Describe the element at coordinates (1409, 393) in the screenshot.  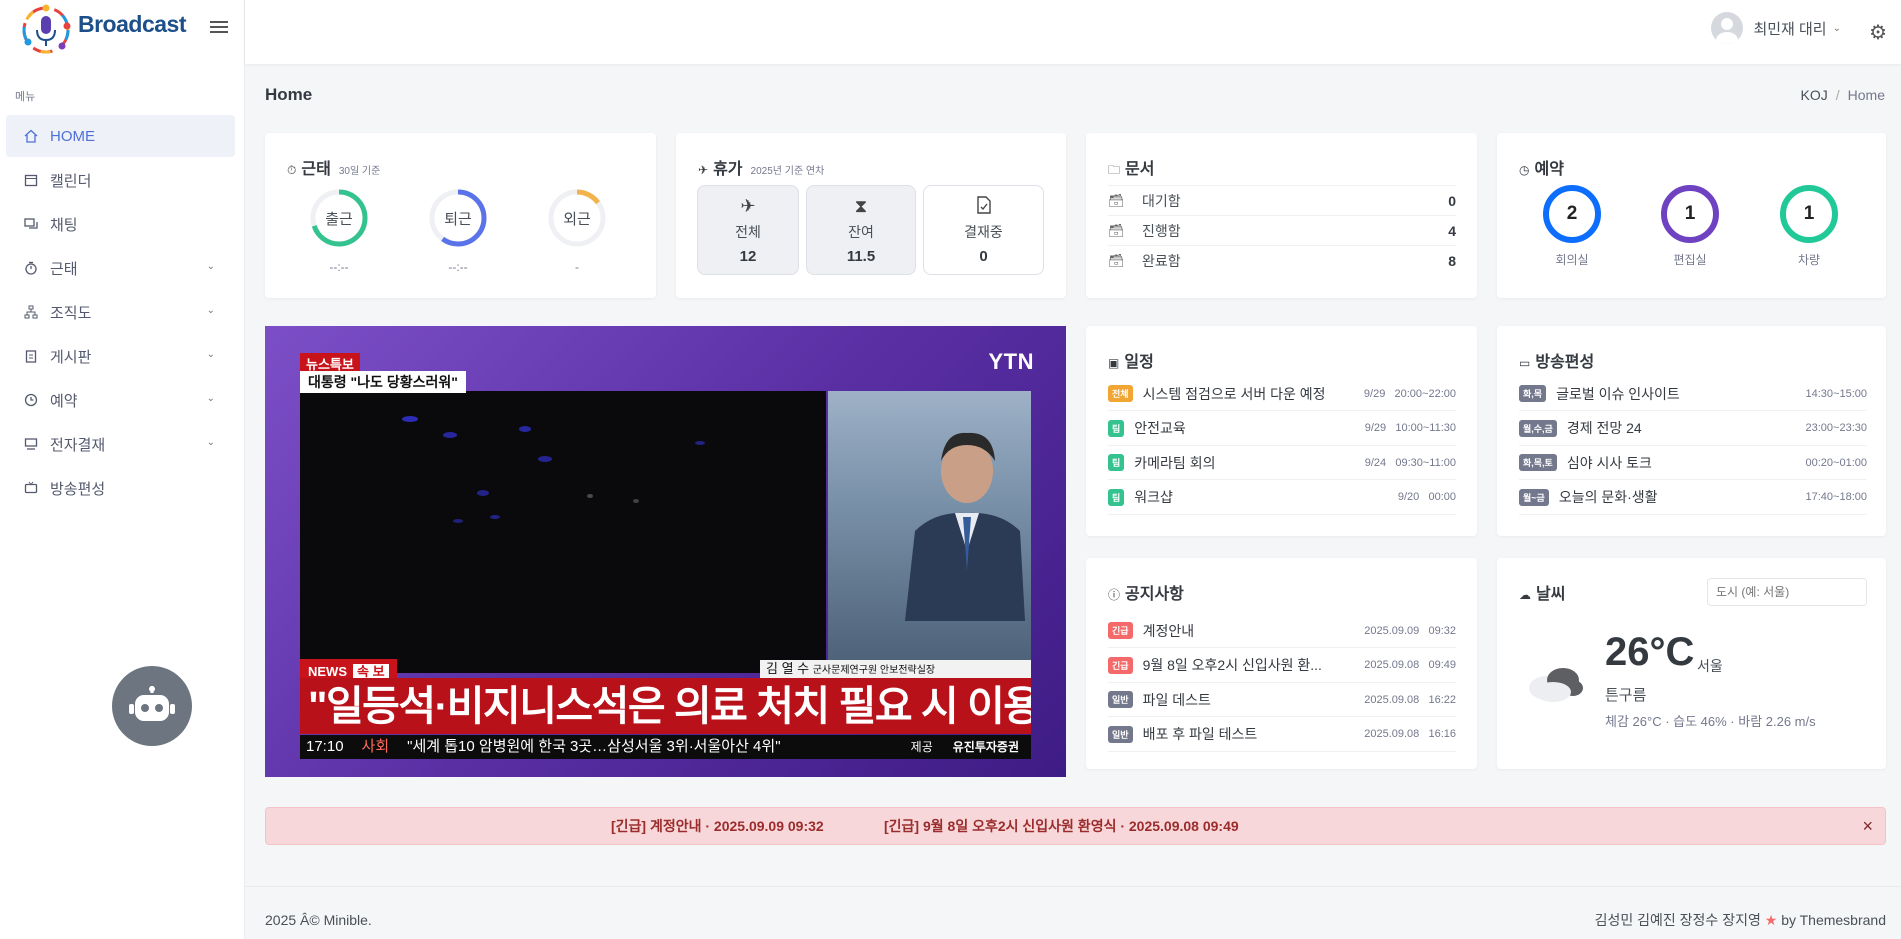
I see `item-date: 9/29 20:00~22:00` at that location.